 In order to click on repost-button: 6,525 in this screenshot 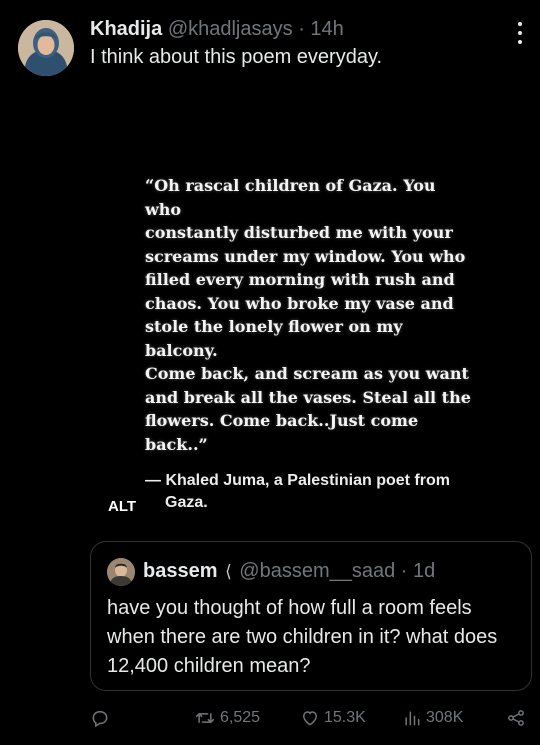, I will do `click(227, 718)`.